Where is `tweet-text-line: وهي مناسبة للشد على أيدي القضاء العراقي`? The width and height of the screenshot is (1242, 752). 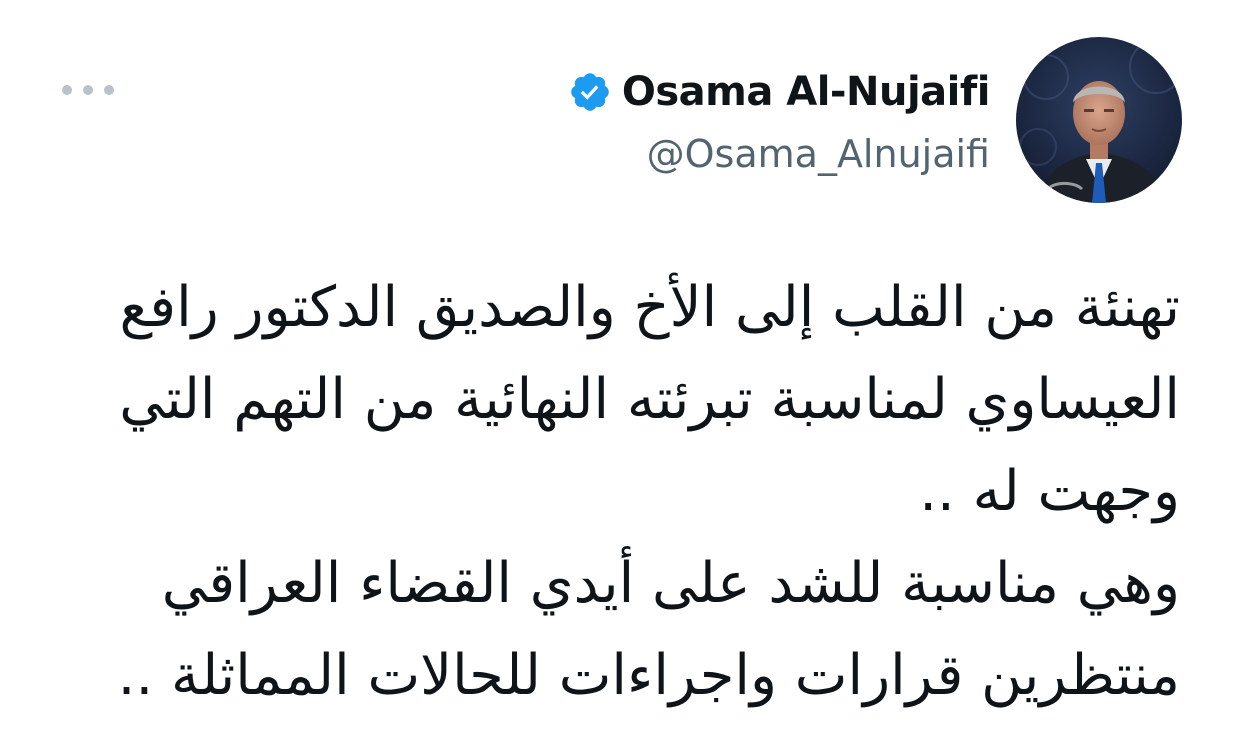 tweet-text-line: وهي مناسبة للشد على أيدي القضاء العراقي is located at coordinates (670, 583).